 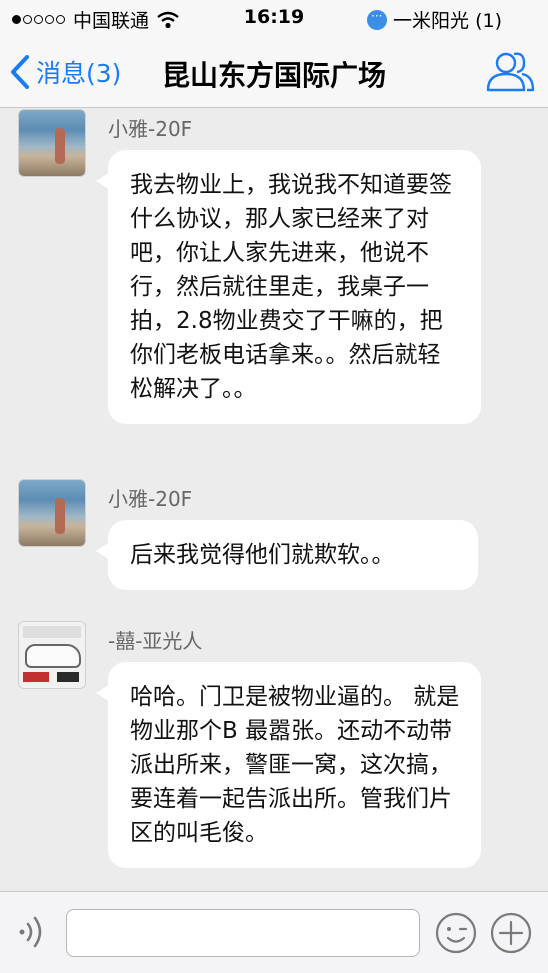 I want to click on voice-icon, so click(x=33, y=932).